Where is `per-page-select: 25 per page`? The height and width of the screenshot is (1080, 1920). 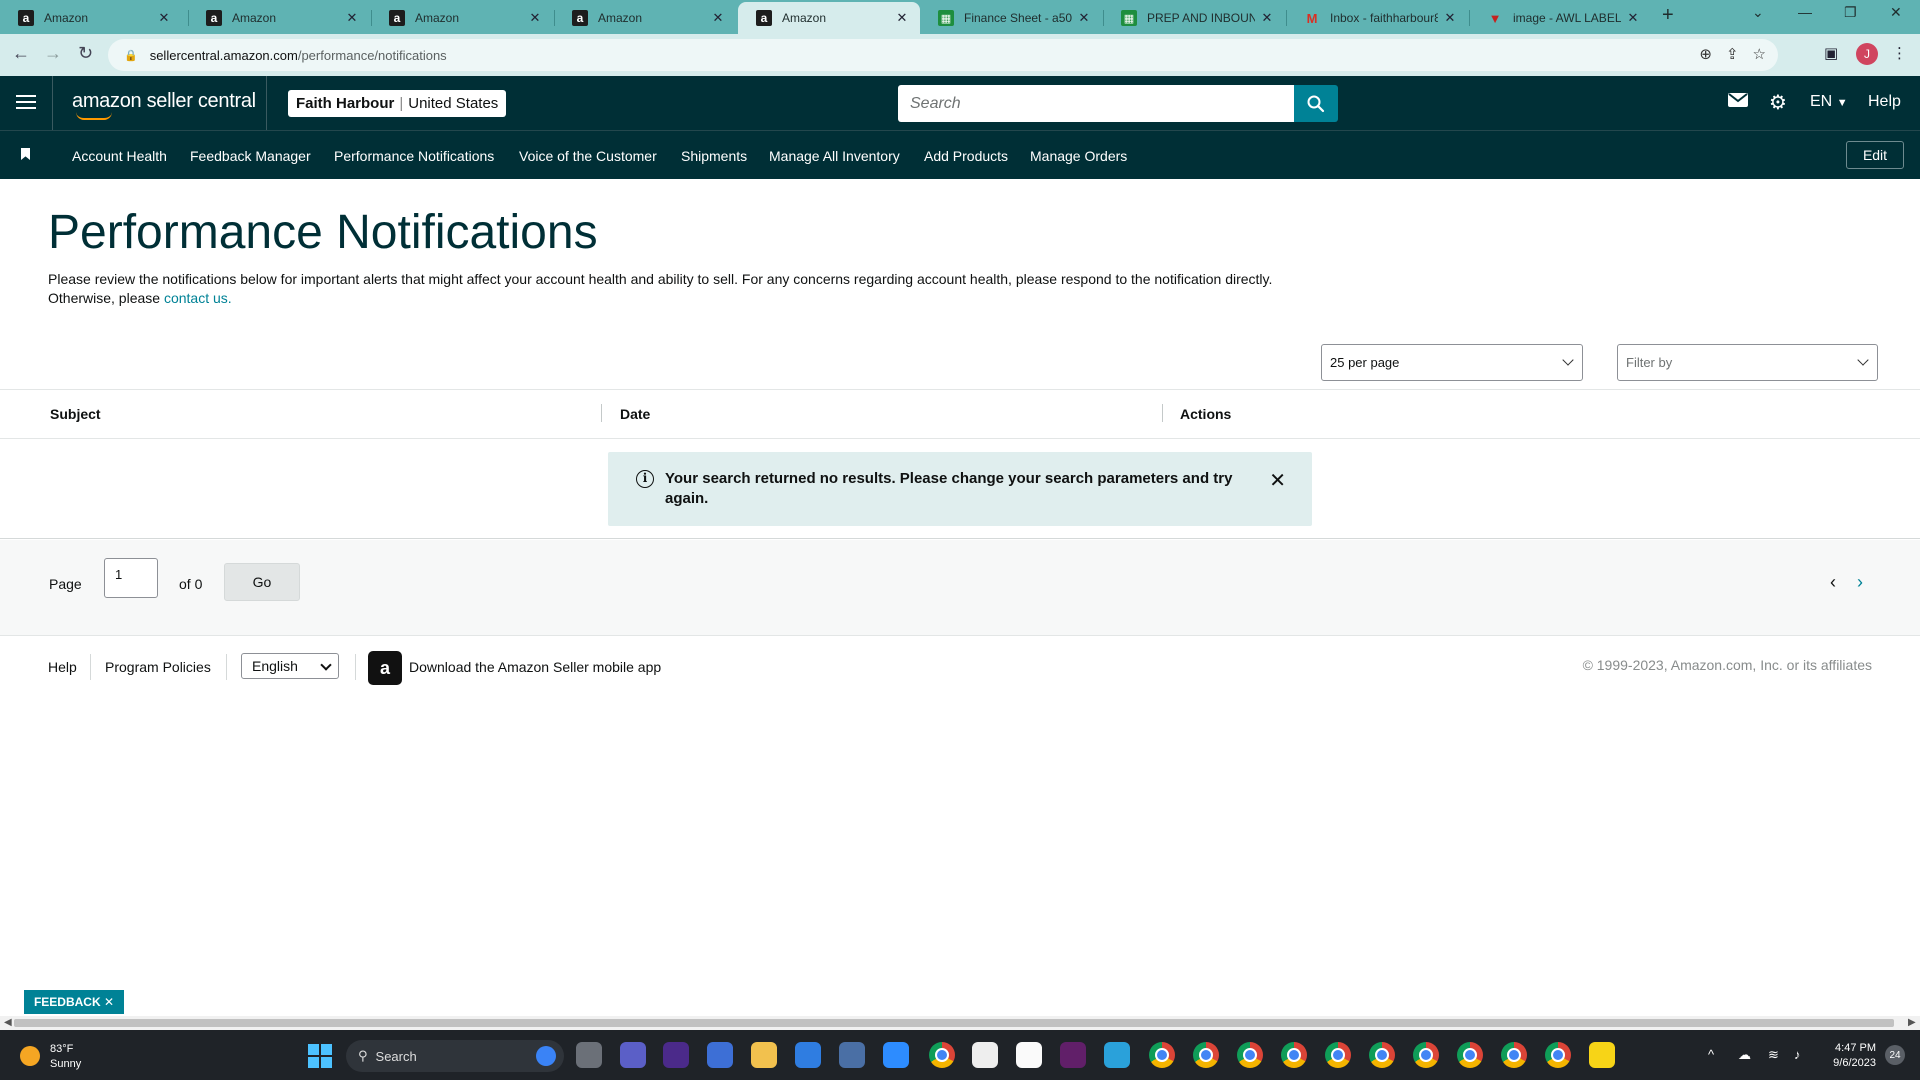
per-page-select: 25 per page is located at coordinates (1452, 362).